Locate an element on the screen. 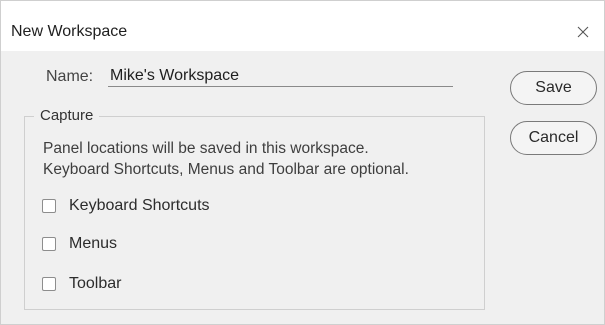  keyboard-shortcuts-option: Keyboard Shortcuts is located at coordinates (126, 206).